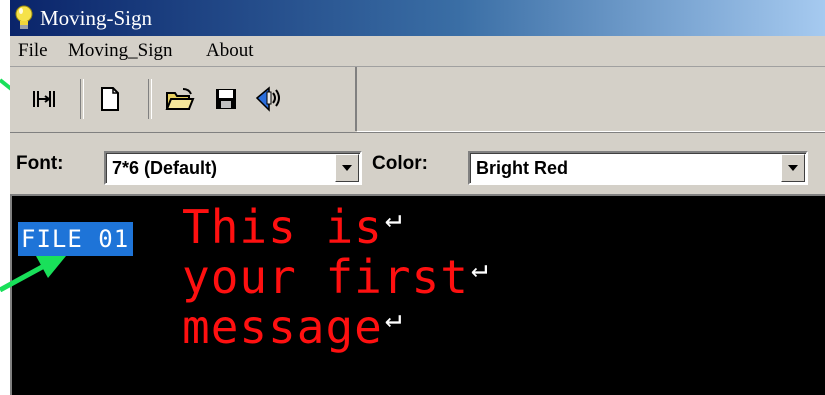 This screenshot has width=825, height=395. I want to click on open-button, so click(180, 99).